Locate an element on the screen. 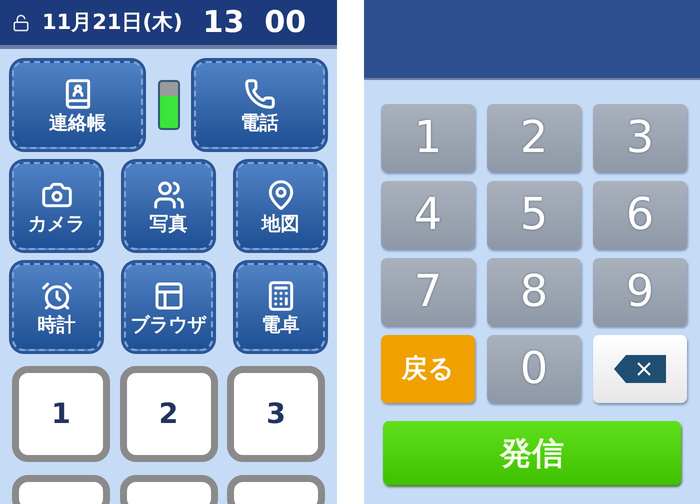 This screenshot has width=700, height=504. digit-key: 7 is located at coordinates (428, 292).